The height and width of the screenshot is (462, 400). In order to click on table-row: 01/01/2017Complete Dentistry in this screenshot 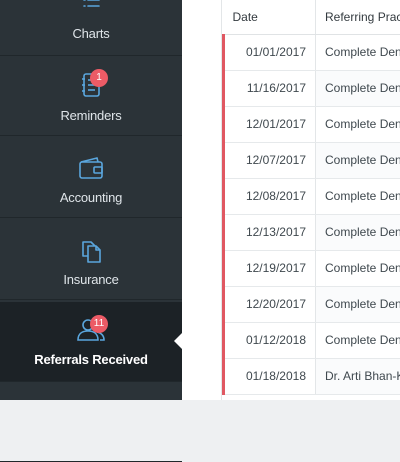, I will do `click(312, 52)`.